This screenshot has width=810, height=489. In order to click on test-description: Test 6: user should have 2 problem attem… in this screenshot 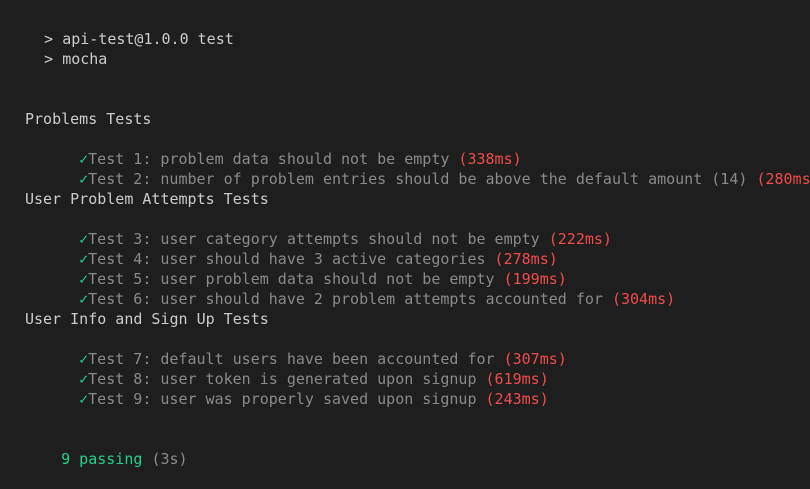, I will do `click(345, 299)`.